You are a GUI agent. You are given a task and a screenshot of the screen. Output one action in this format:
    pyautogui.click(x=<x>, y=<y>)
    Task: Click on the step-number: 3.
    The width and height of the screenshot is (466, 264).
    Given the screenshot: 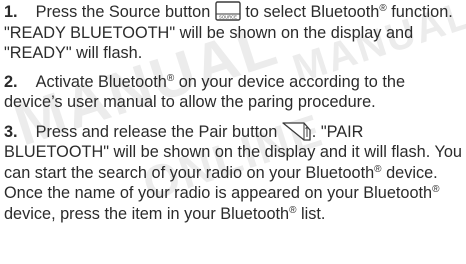 What is the action you would take?
    pyautogui.click(x=11, y=131)
    